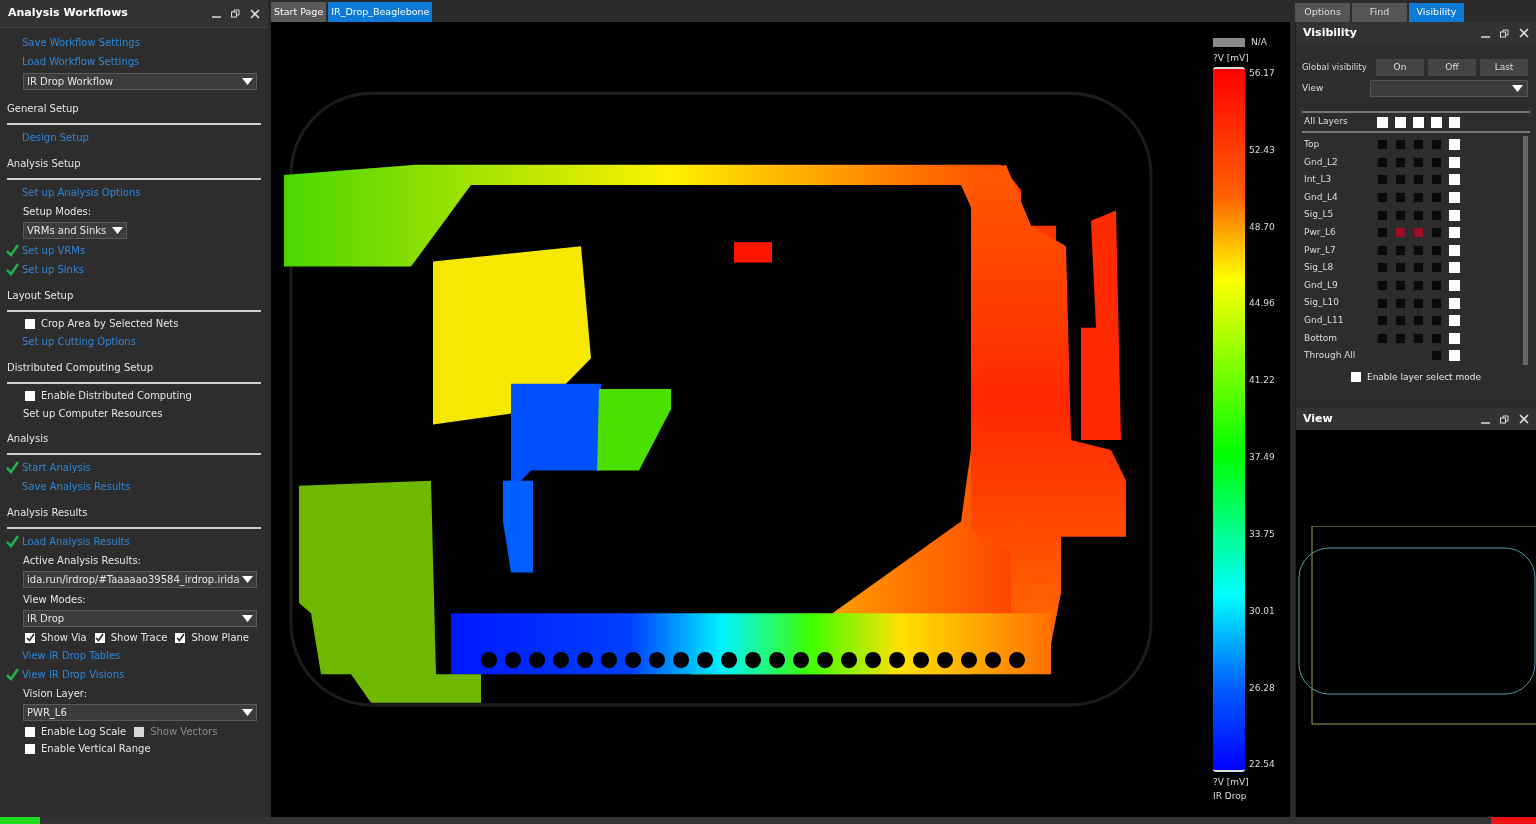 The image size is (1536, 824). I want to click on document-tab: Start Page, so click(299, 12).